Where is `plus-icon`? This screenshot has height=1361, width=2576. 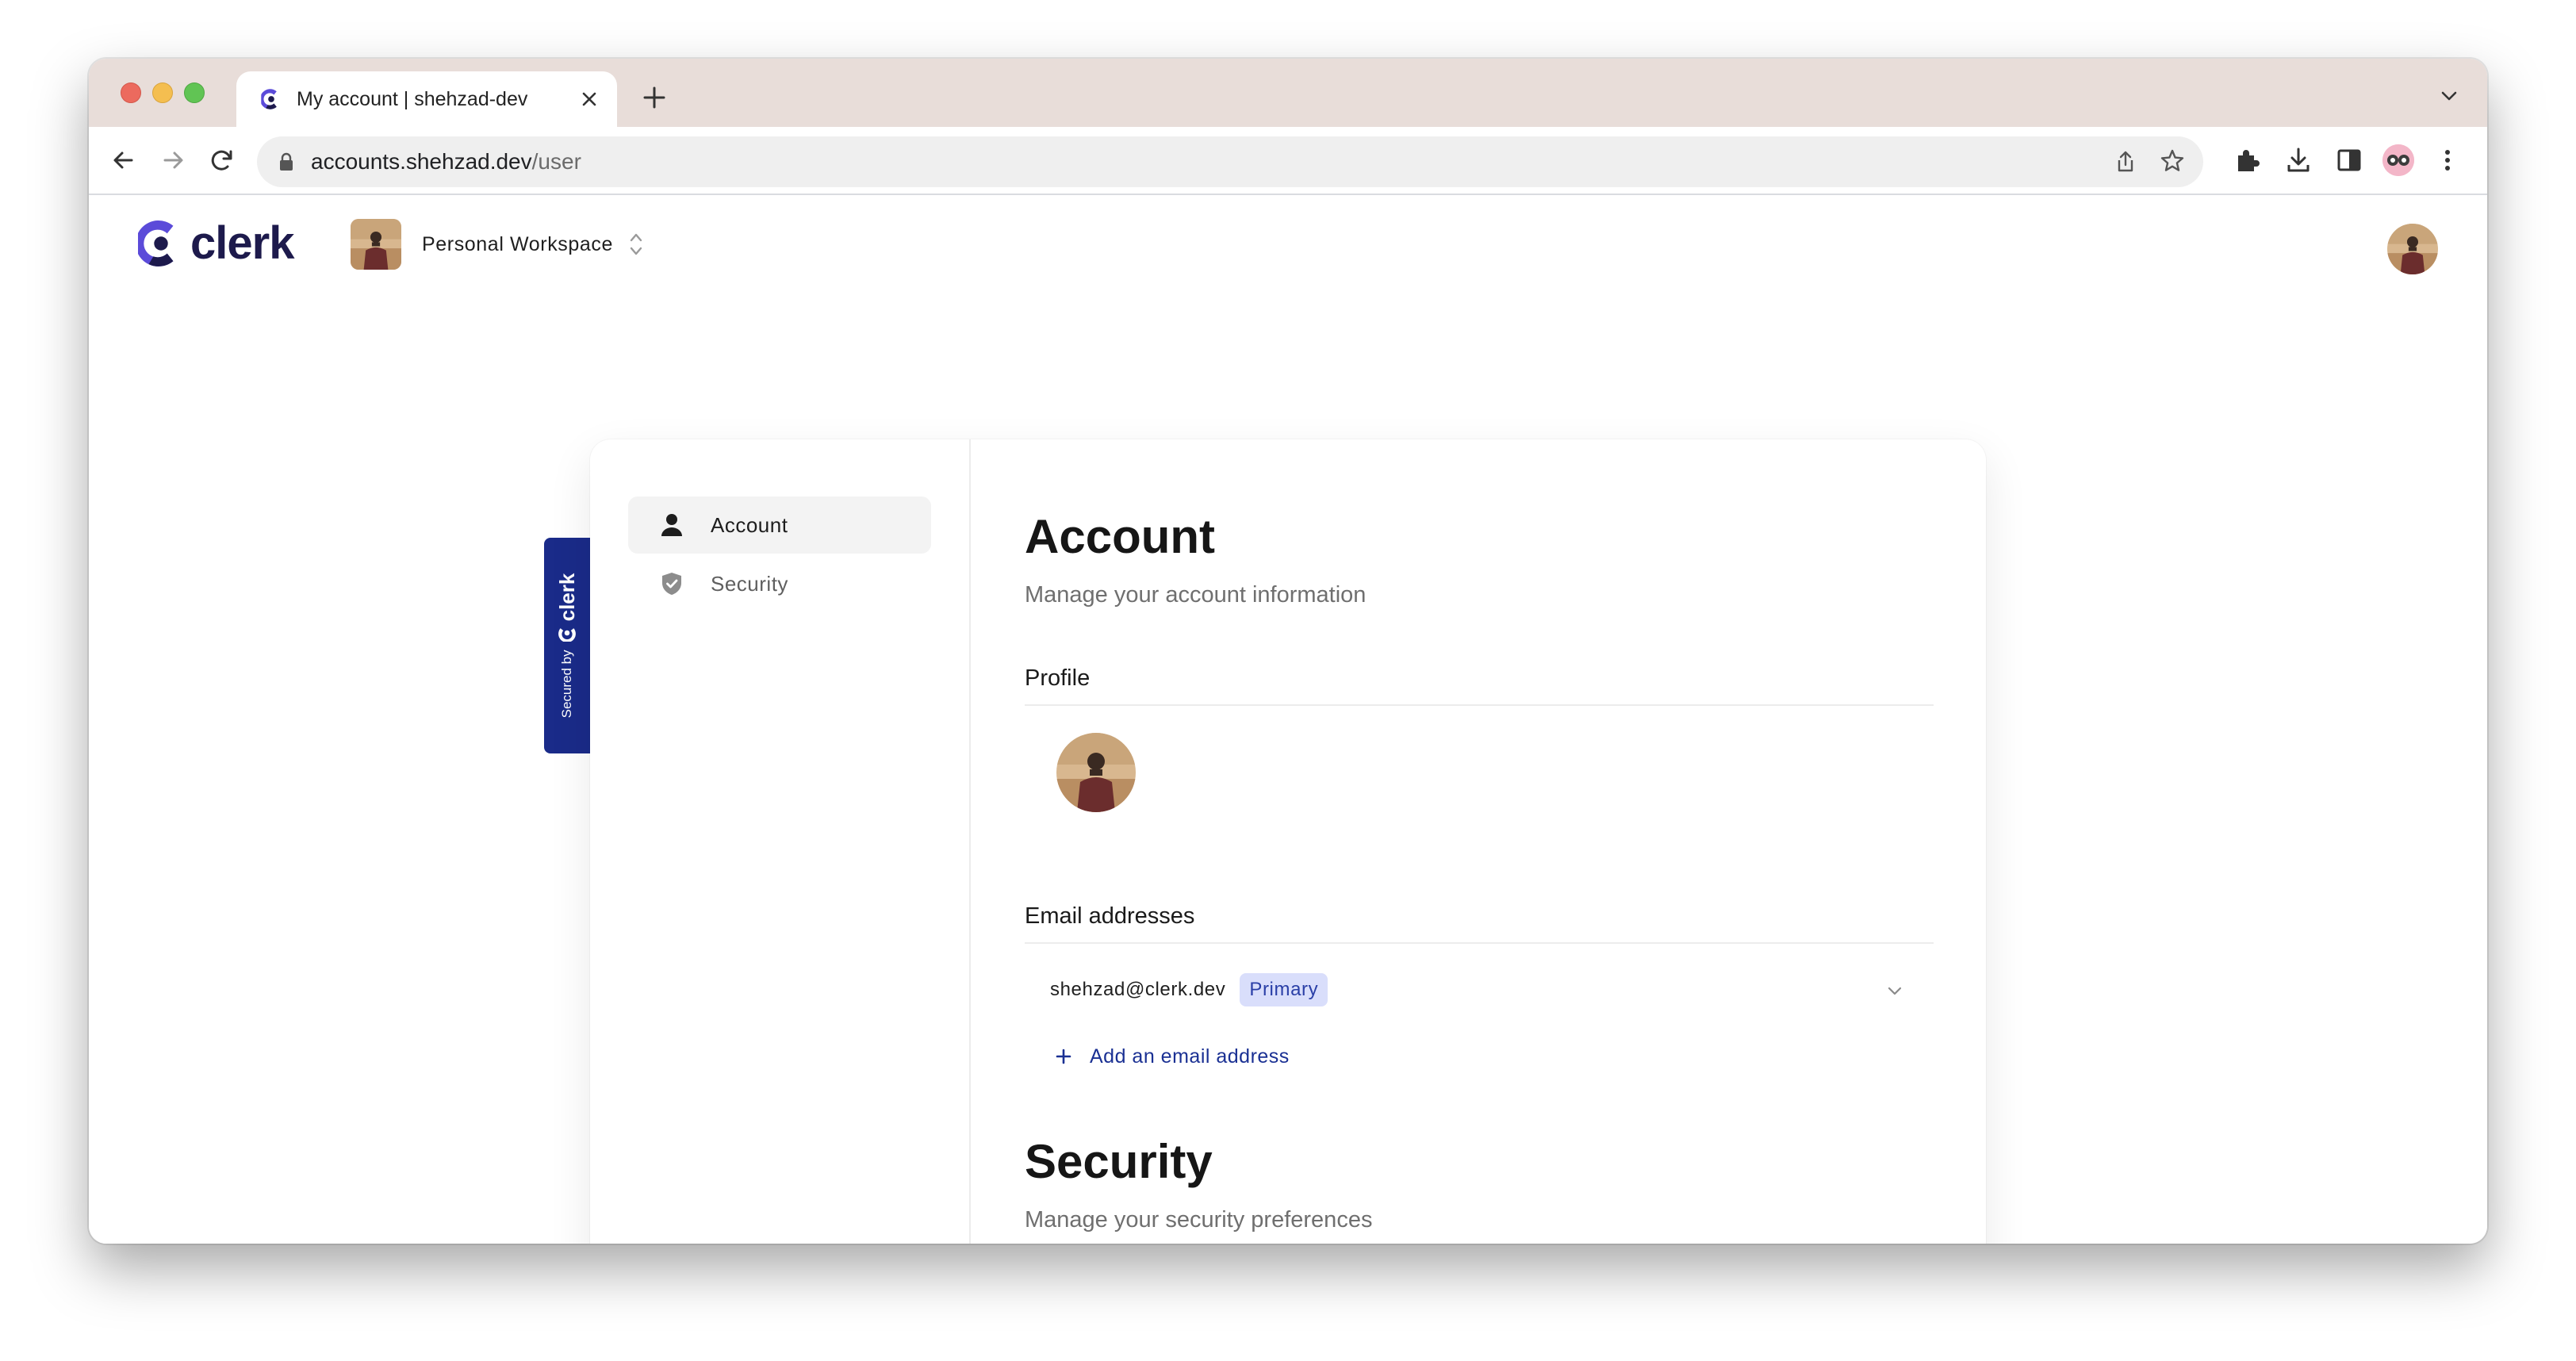
plus-icon is located at coordinates (1063, 1056).